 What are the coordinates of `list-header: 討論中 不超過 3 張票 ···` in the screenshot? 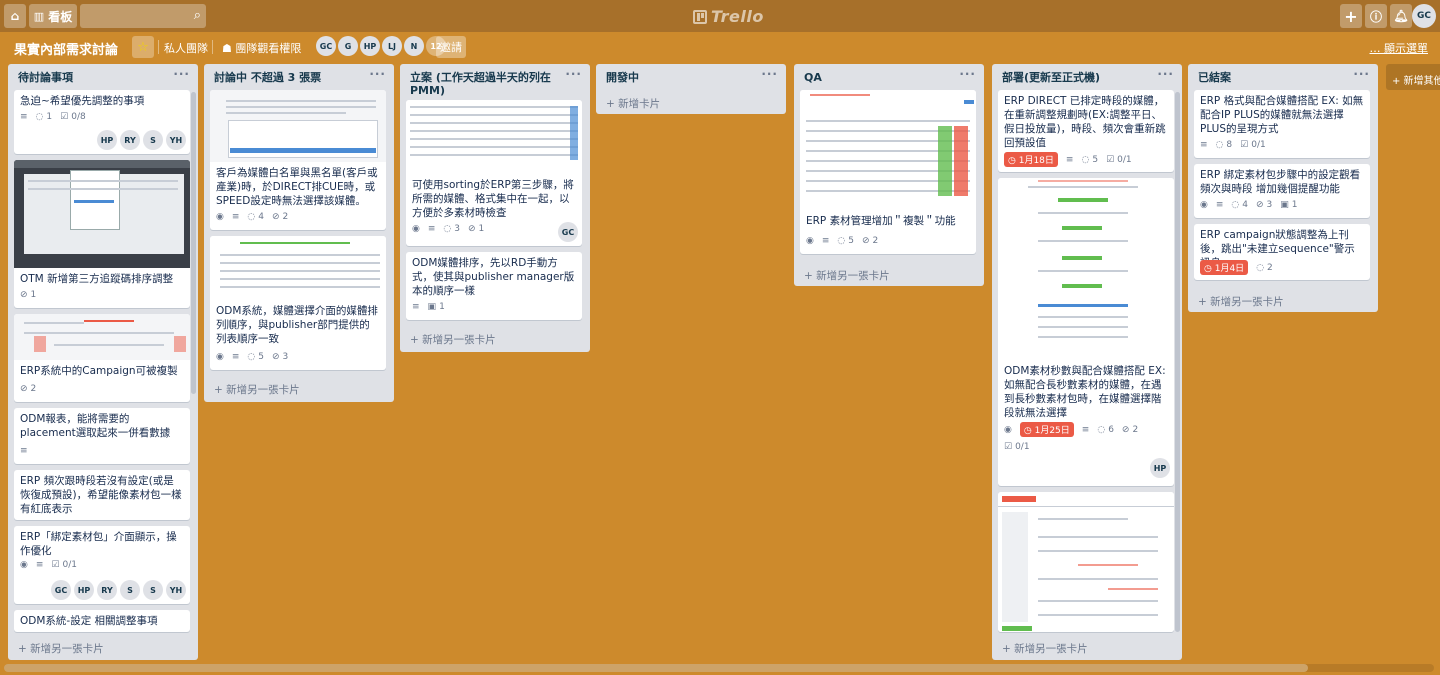 It's located at (299, 77).